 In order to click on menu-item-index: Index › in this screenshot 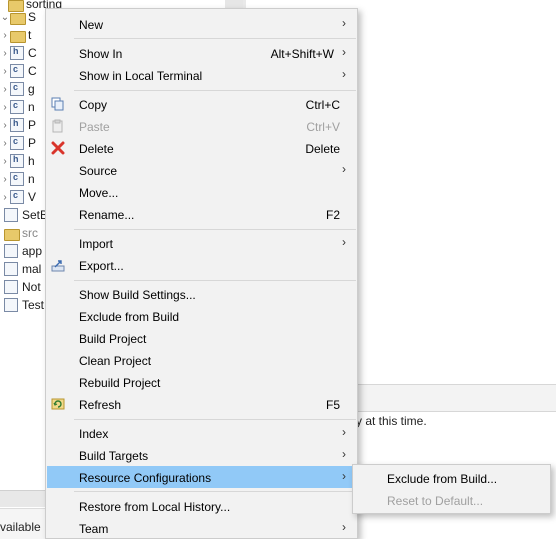, I will do `click(201, 433)`.